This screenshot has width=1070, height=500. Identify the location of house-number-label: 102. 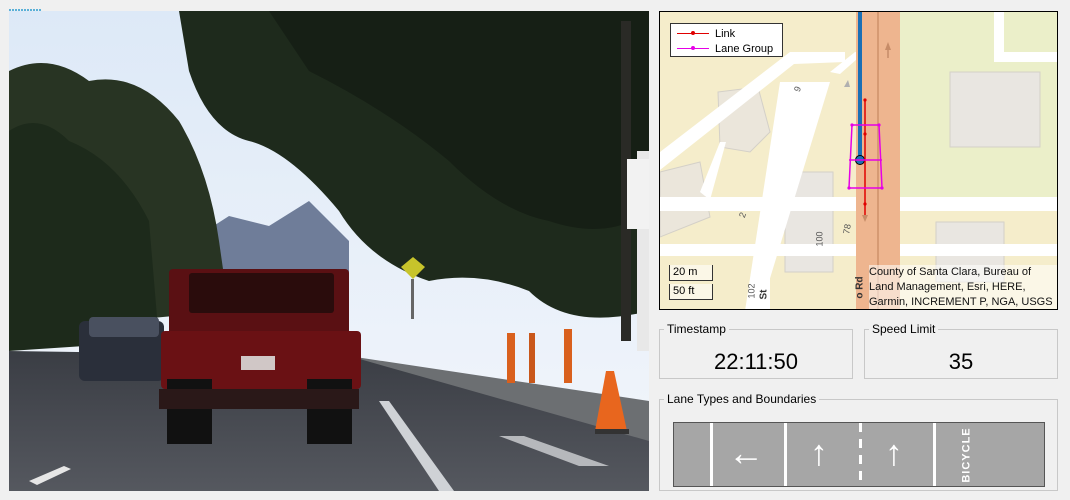
(751, 291).